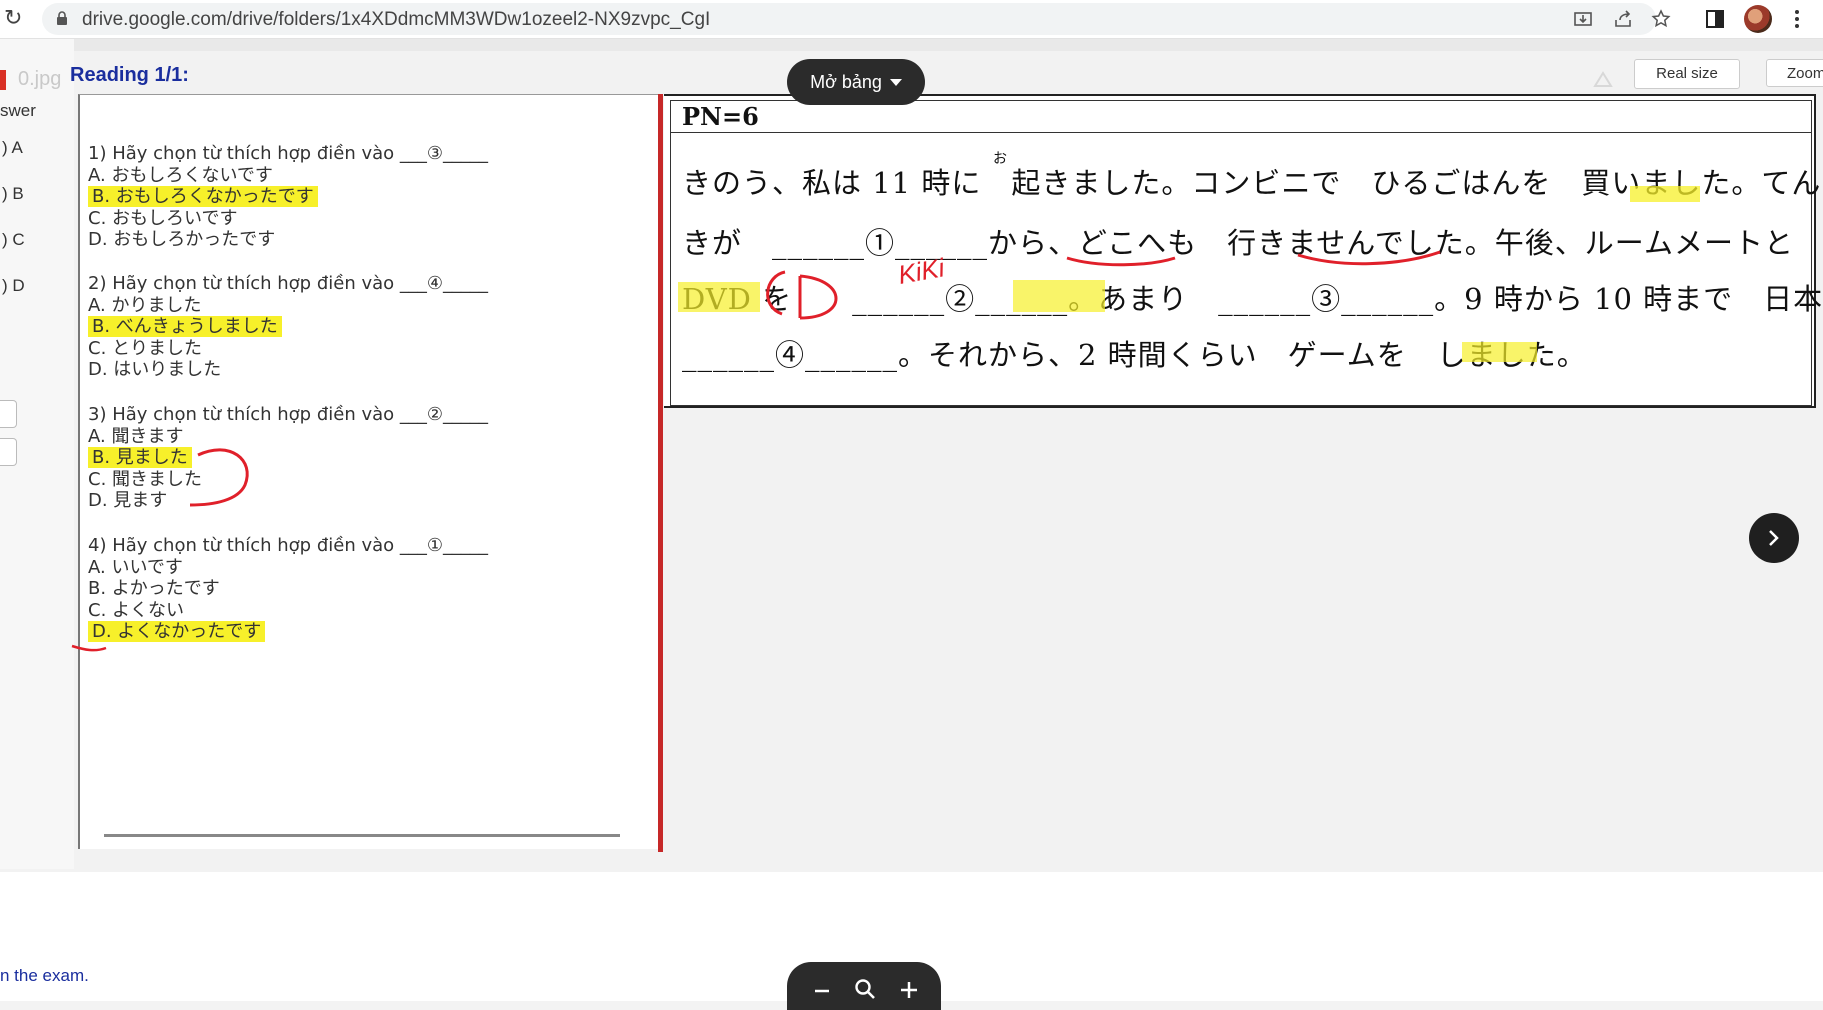 The image size is (1823, 1010). Describe the element at coordinates (909, 990) in the screenshot. I see `zoom-in-icon` at that location.